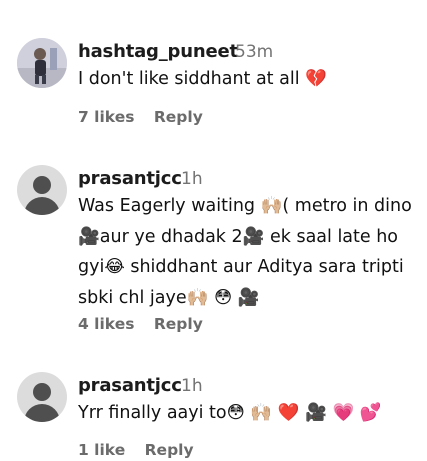 Image resolution: width=427 pixels, height=461 pixels. What do you see at coordinates (230, 413) in the screenshot?
I see `comment-text: Yrr finally aayi to😳 🙌🏼 ❤️ 🎥 💗 💕` at bounding box center [230, 413].